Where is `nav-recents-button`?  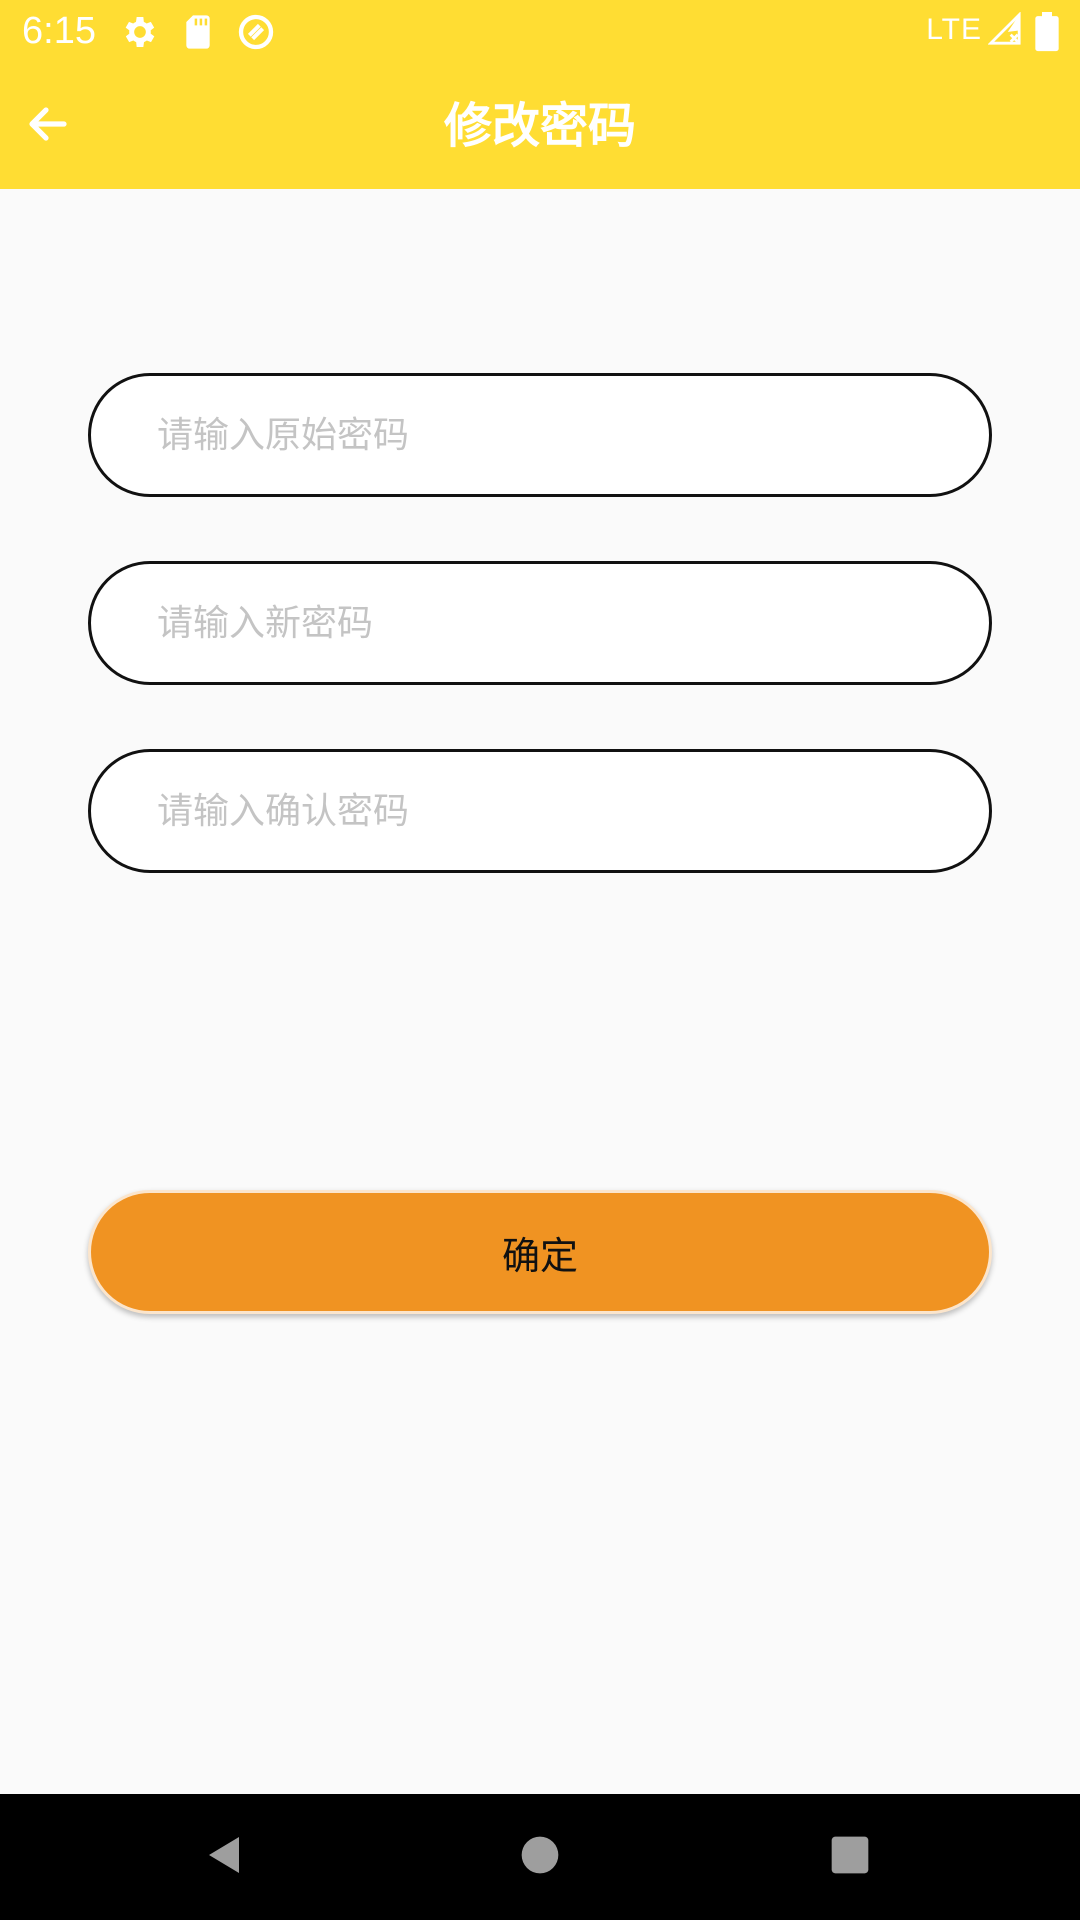 nav-recents-button is located at coordinates (850, 1857).